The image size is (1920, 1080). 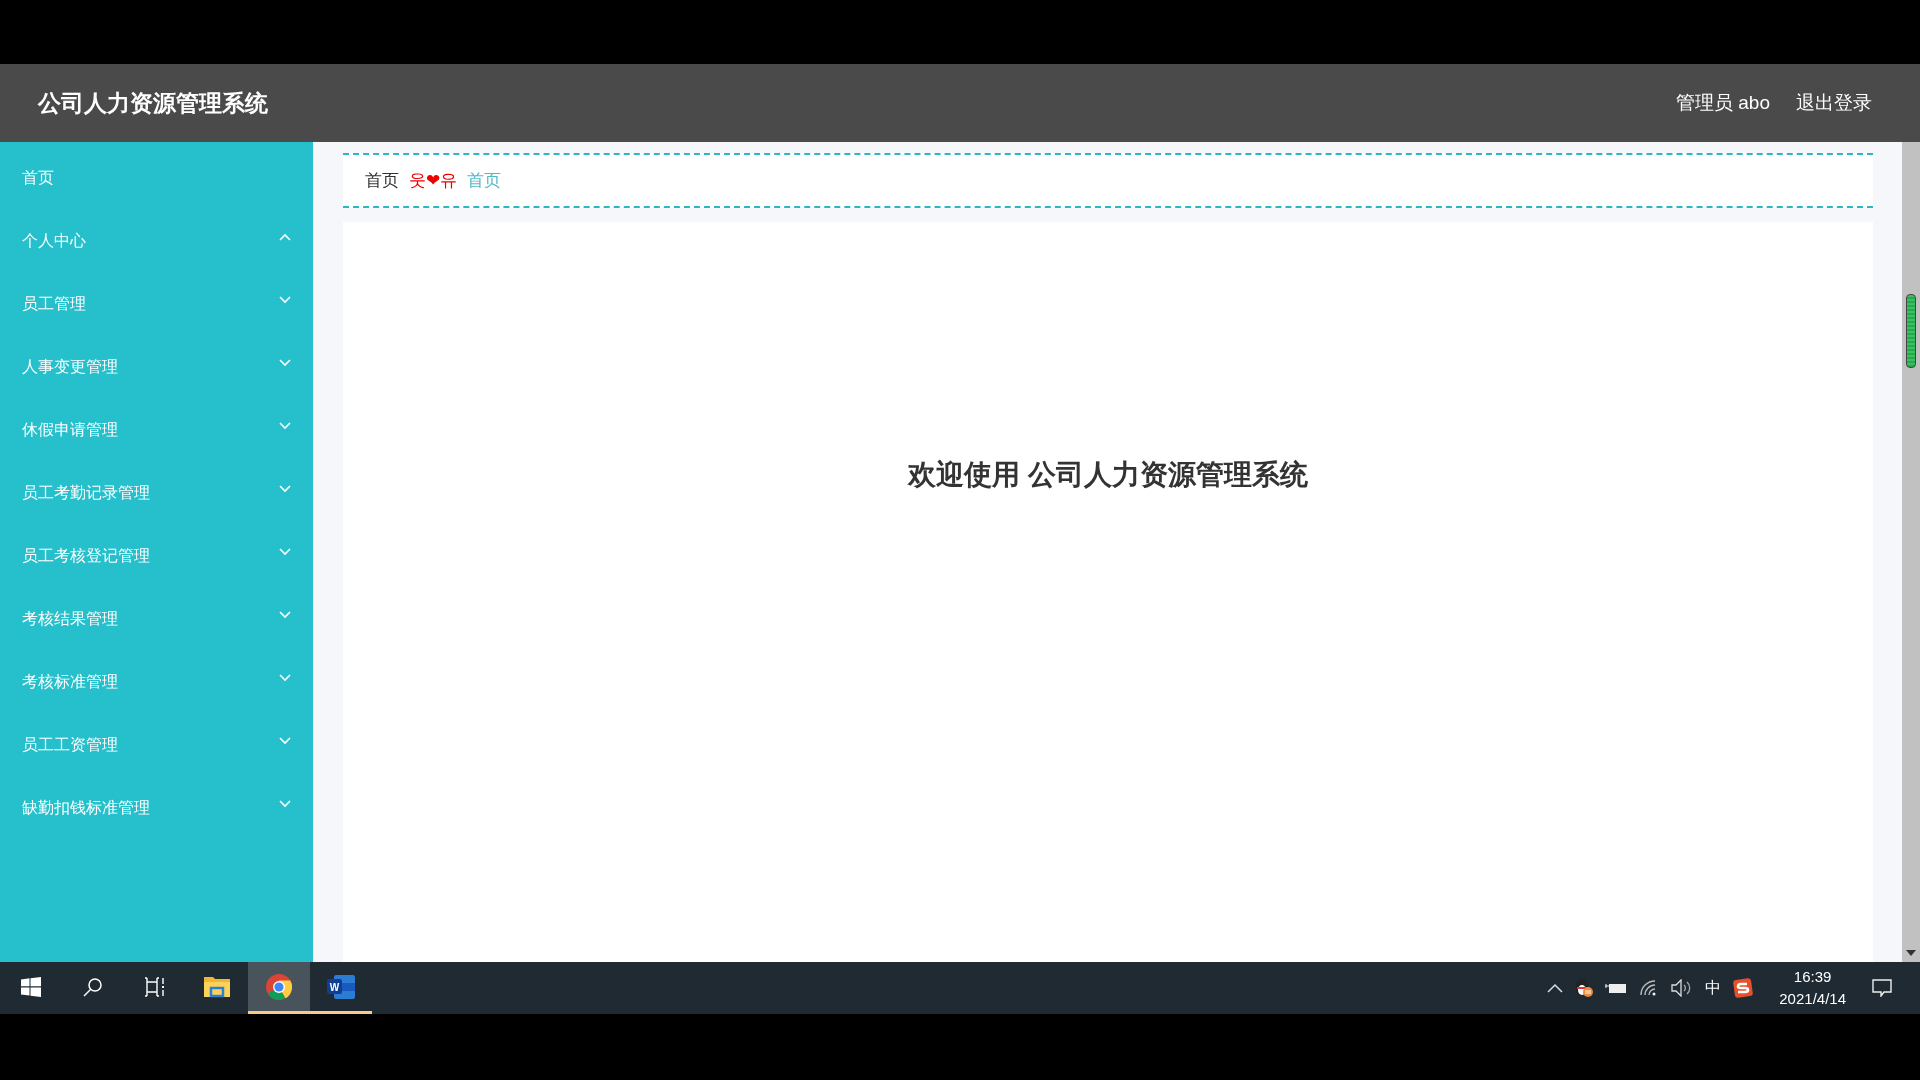 What do you see at coordinates (153, 103) in the screenshot?
I see `app-title: 公司人力资源管理系统` at bounding box center [153, 103].